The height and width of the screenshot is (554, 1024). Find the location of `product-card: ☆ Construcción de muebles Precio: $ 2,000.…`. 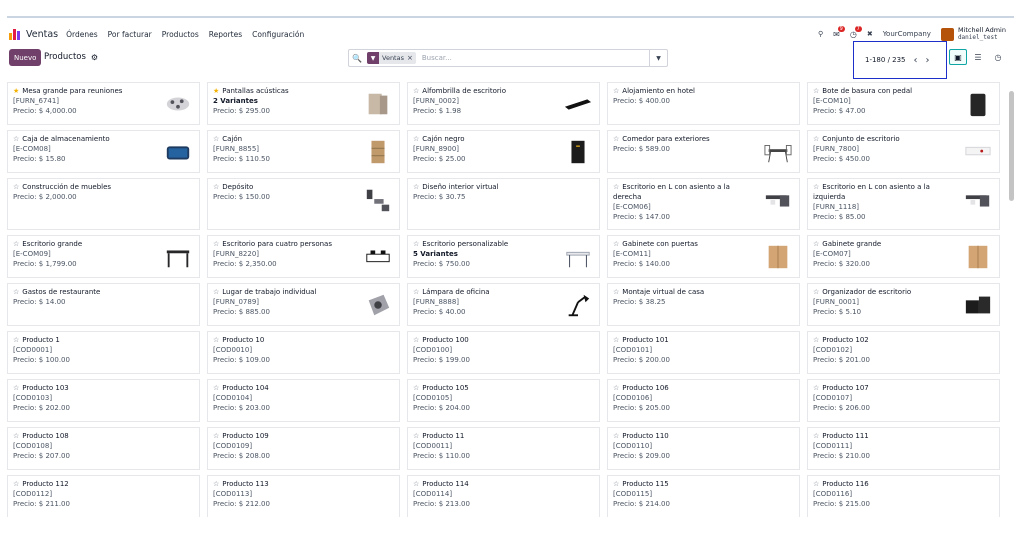

product-card: ☆ Construcción de muebles Precio: $ 2,000.… is located at coordinates (103, 204).